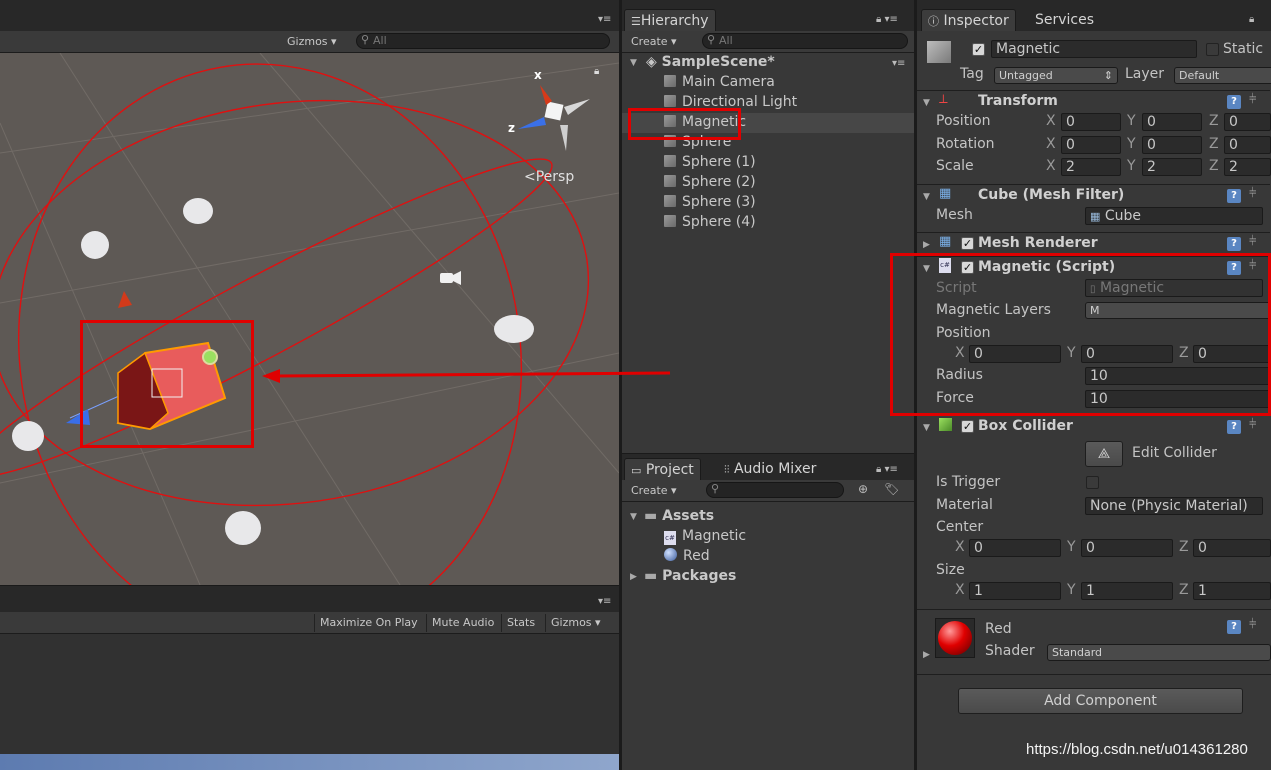 This screenshot has height=770, width=1271. What do you see at coordinates (633, 517) in the screenshot?
I see `assets-expand-icon: ▼` at bounding box center [633, 517].